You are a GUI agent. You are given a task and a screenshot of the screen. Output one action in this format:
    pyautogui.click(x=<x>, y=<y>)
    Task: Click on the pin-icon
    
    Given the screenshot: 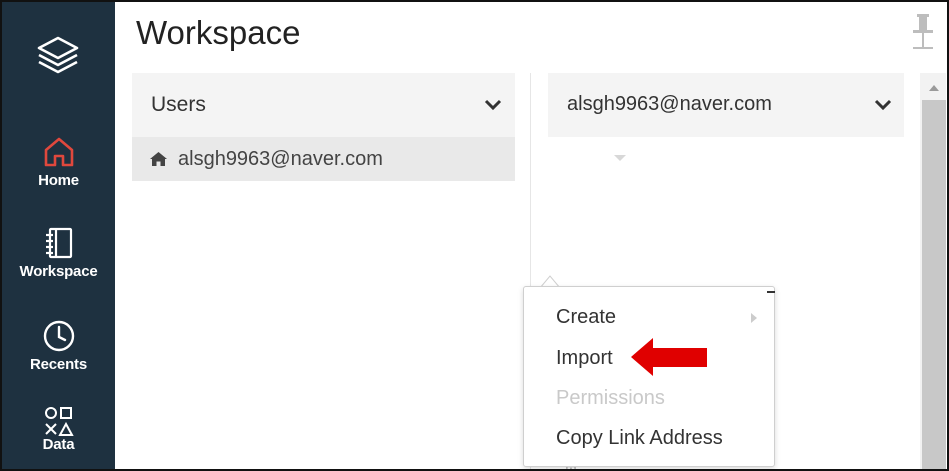 What is the action you would take?
    pyautogui.click(x=923, y=32)
    